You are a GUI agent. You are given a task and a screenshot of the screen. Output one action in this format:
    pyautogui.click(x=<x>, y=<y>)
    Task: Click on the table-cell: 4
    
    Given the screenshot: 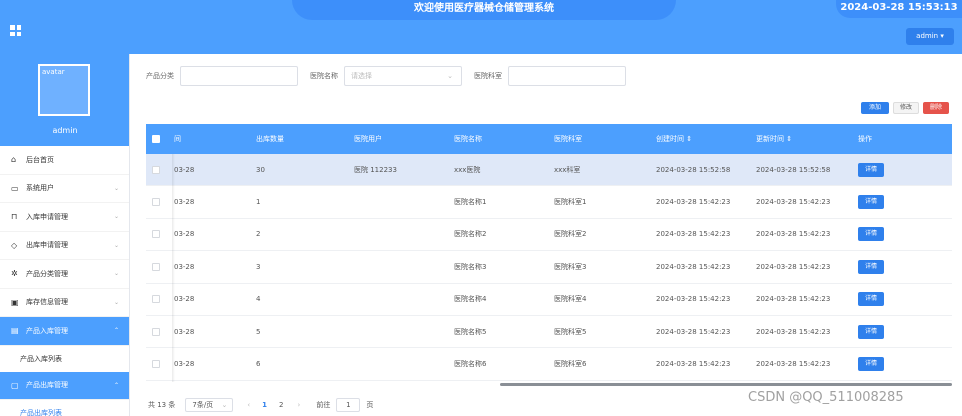 What is the action you would take?
    pyautogui.click(x=258, y=299)
    